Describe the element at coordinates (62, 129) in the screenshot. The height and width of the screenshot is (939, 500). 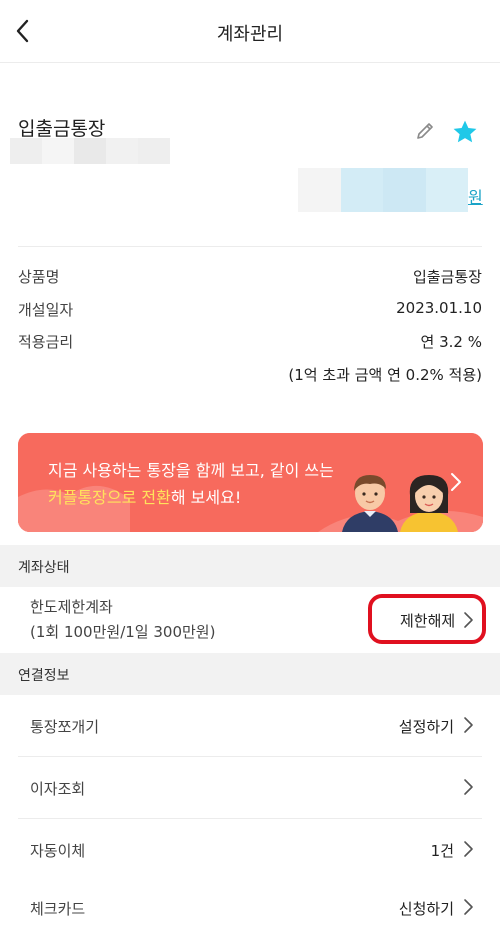
I see `account-name: 입출금통장` at that location.